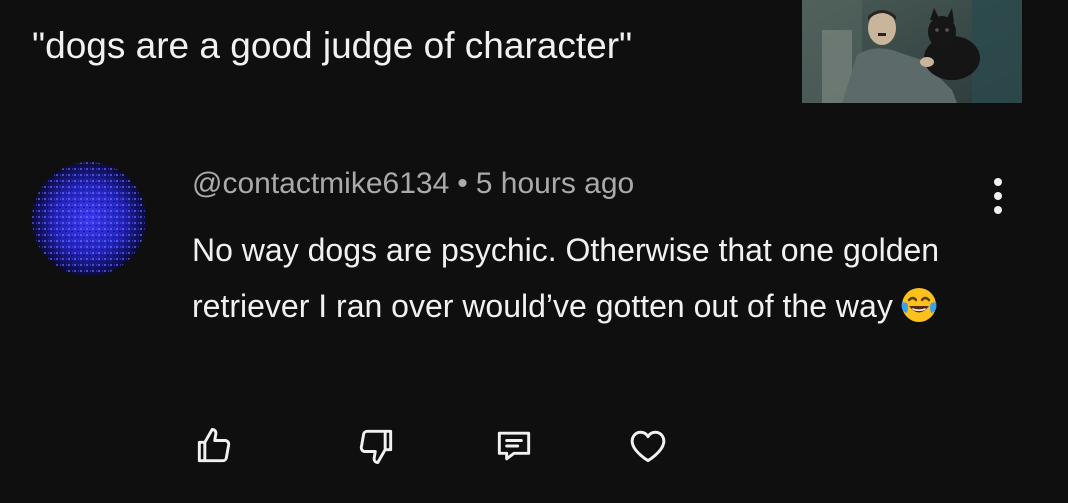  I want to click on thumbs-down-icon, so click(376, 446).